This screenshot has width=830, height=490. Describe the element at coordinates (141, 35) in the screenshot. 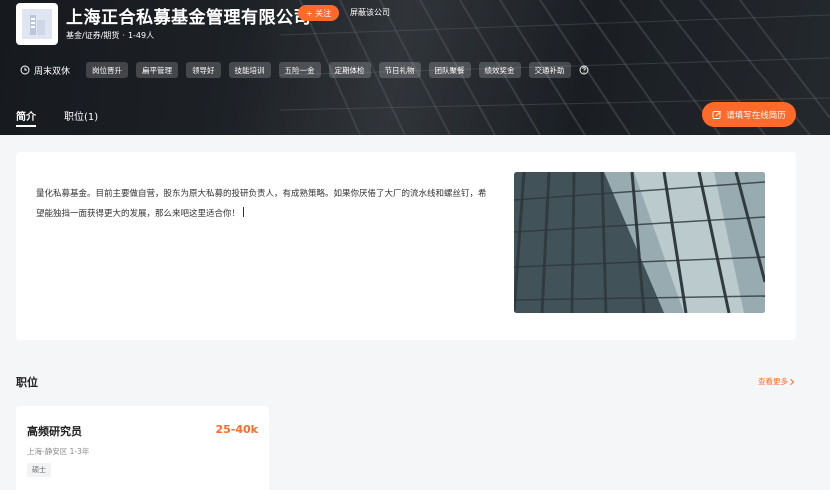

I see `company-size: 1-49人` at that location.